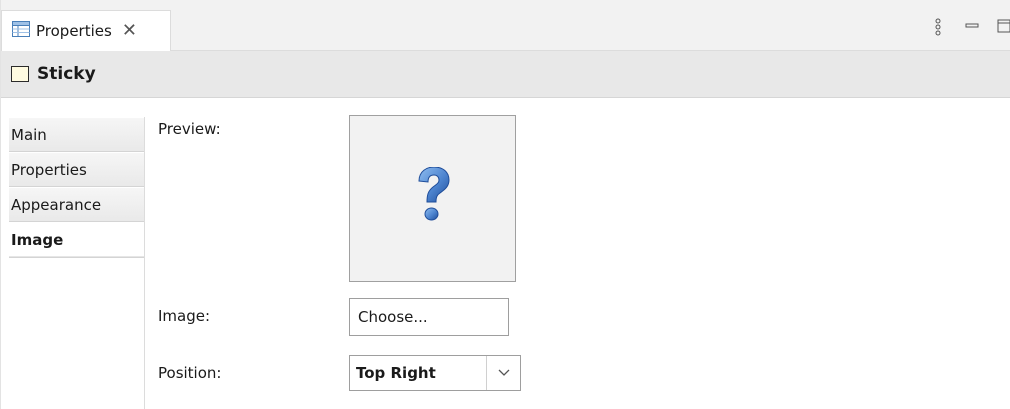 This screenshot has height=409, width=1010. I want to click on side-tab-list: Main Properties Appearance Image, so click(77, 263).